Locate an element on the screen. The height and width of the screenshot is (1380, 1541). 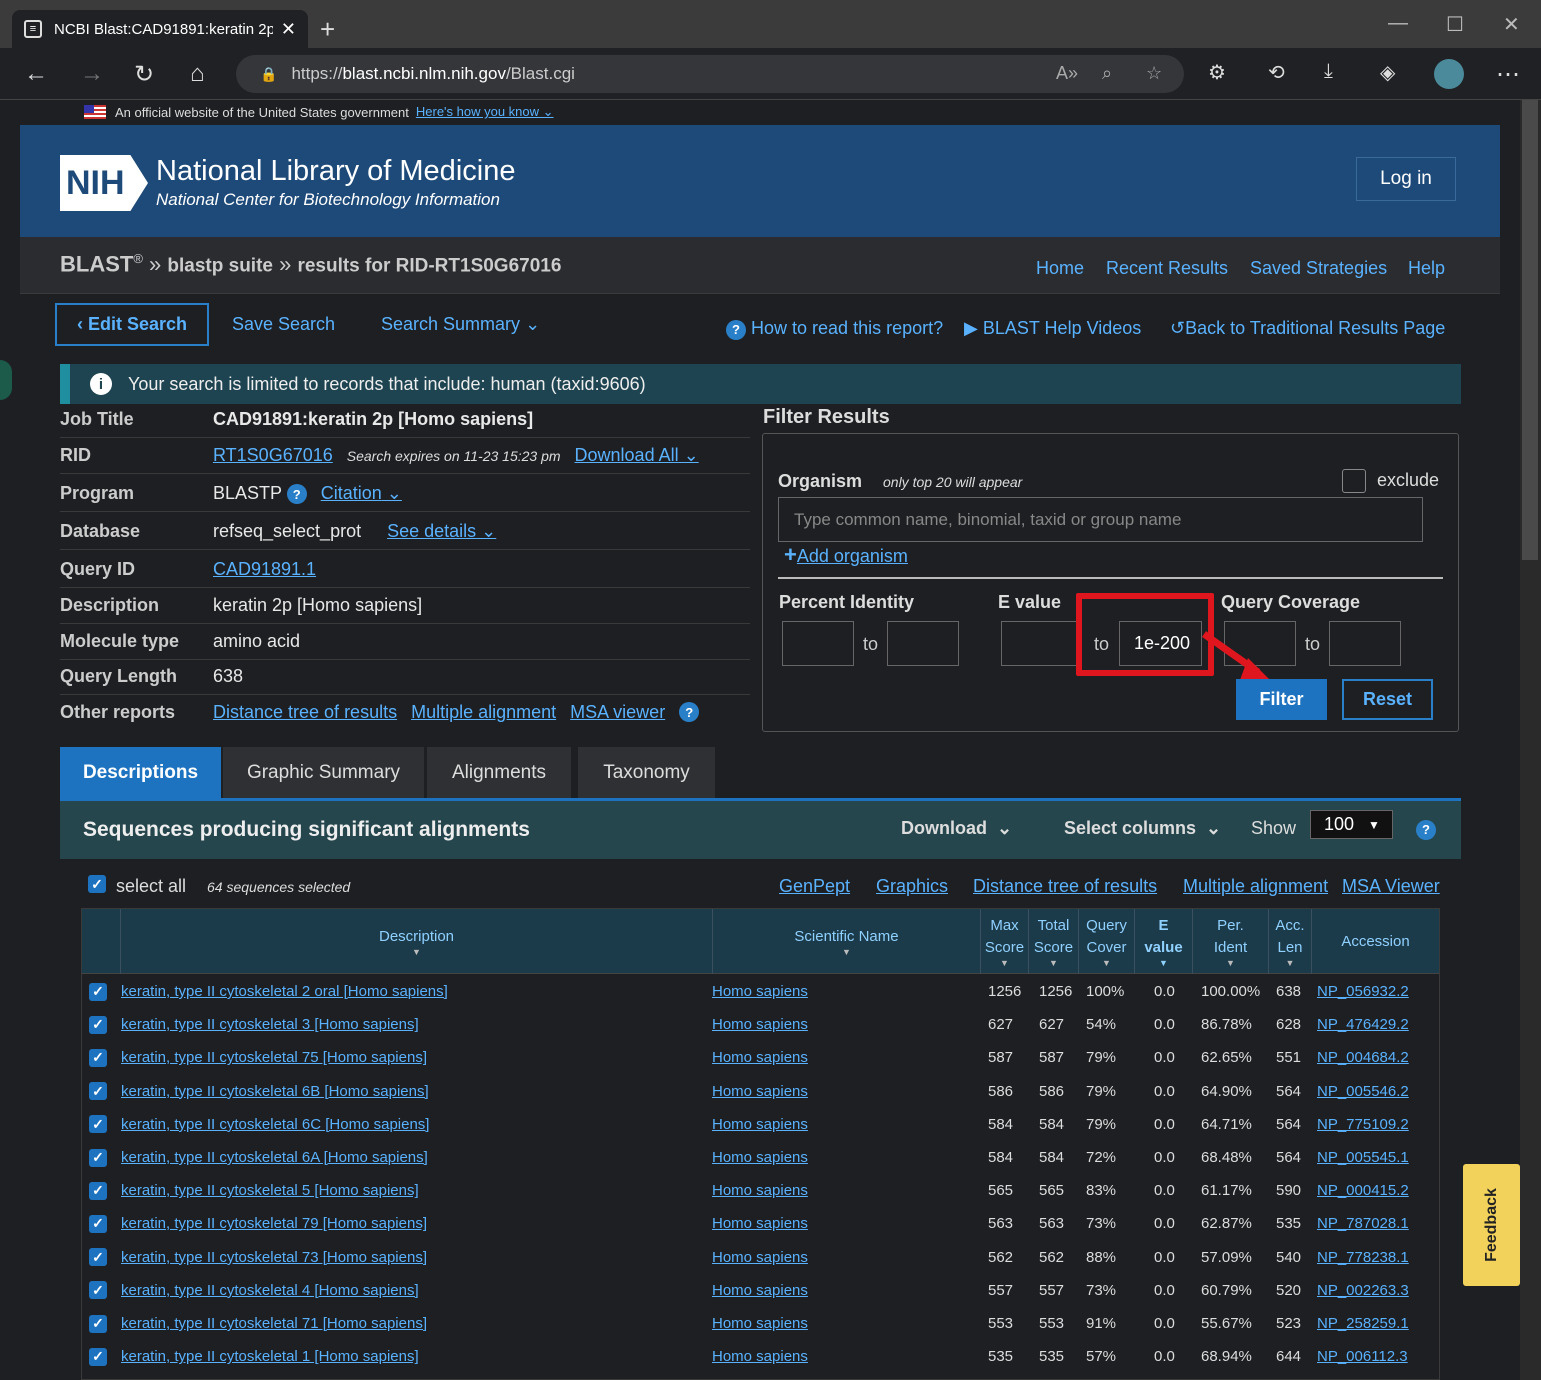
reset-button: Reset is located at coordinates (1387, 699).